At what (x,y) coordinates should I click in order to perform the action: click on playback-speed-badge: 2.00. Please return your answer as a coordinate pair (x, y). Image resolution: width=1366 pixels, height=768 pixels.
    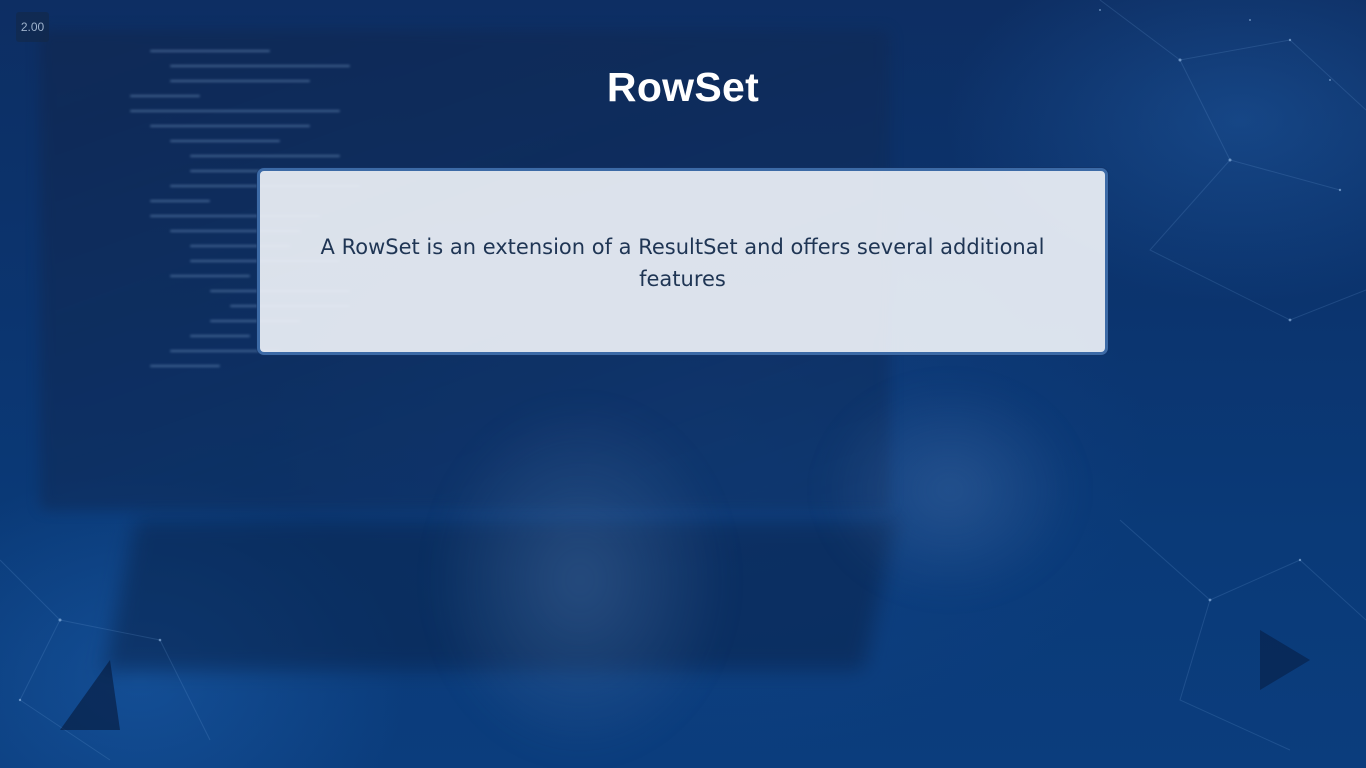
    Looking at the image, I should click on (32, 27).